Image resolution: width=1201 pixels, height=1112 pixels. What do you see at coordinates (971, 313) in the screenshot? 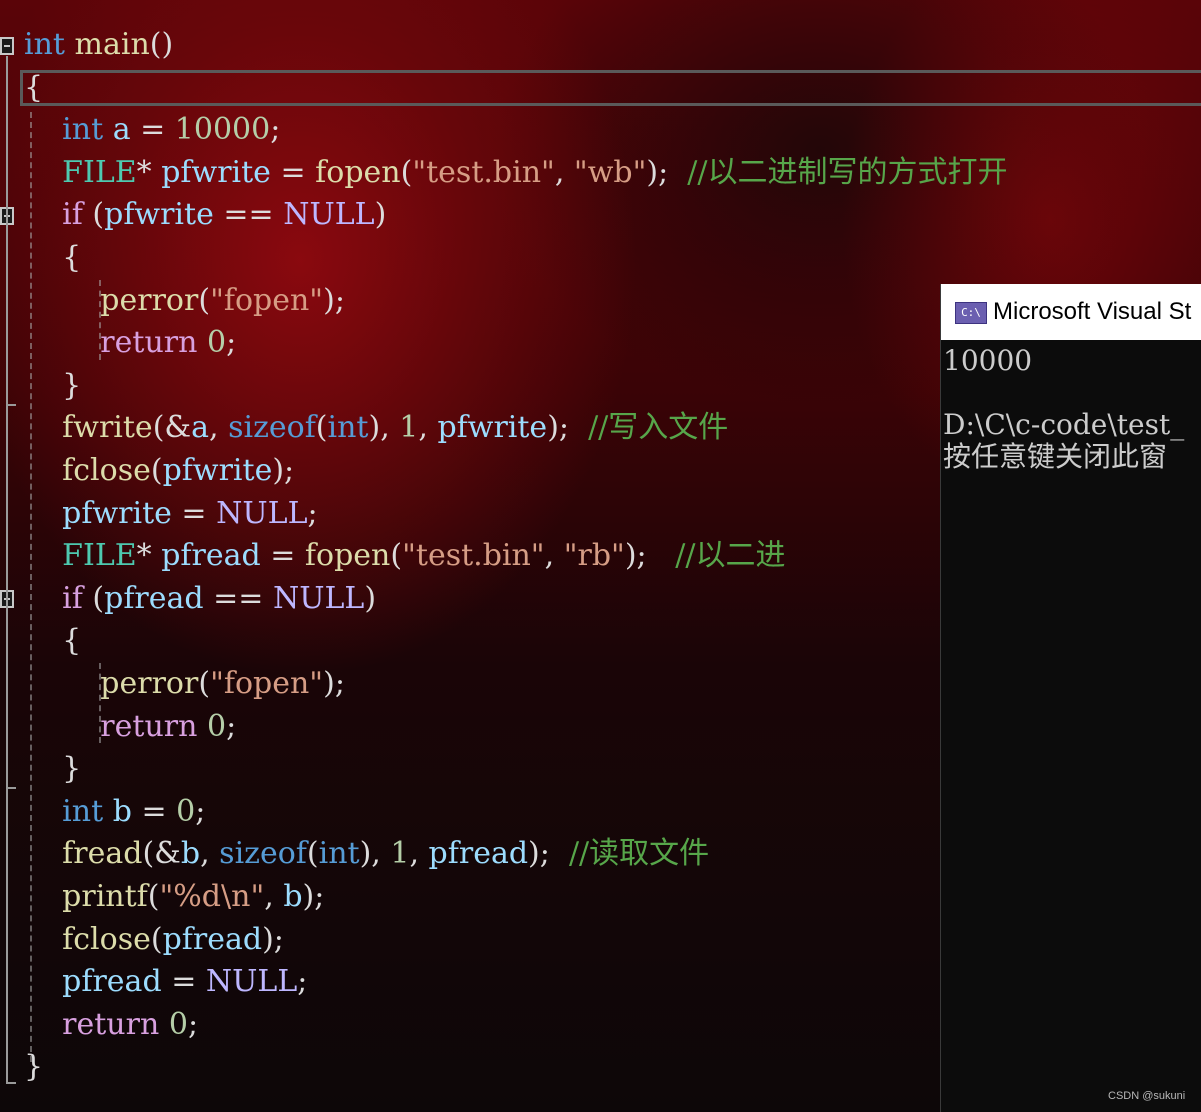
I see `console-app-icon: C:\` at bounding box center [971, 313].